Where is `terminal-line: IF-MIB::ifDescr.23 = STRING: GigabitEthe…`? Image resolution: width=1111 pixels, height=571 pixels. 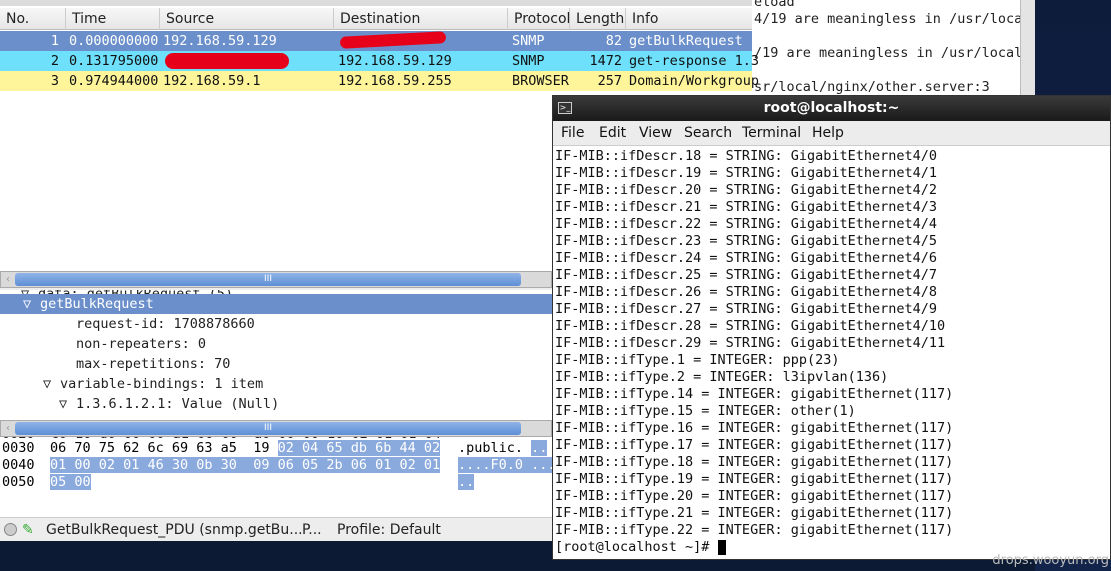
terminal-line: IF-MIB::ifDescr.23 = STRING: GigabitEthe… is located at coordinates (746, 241).